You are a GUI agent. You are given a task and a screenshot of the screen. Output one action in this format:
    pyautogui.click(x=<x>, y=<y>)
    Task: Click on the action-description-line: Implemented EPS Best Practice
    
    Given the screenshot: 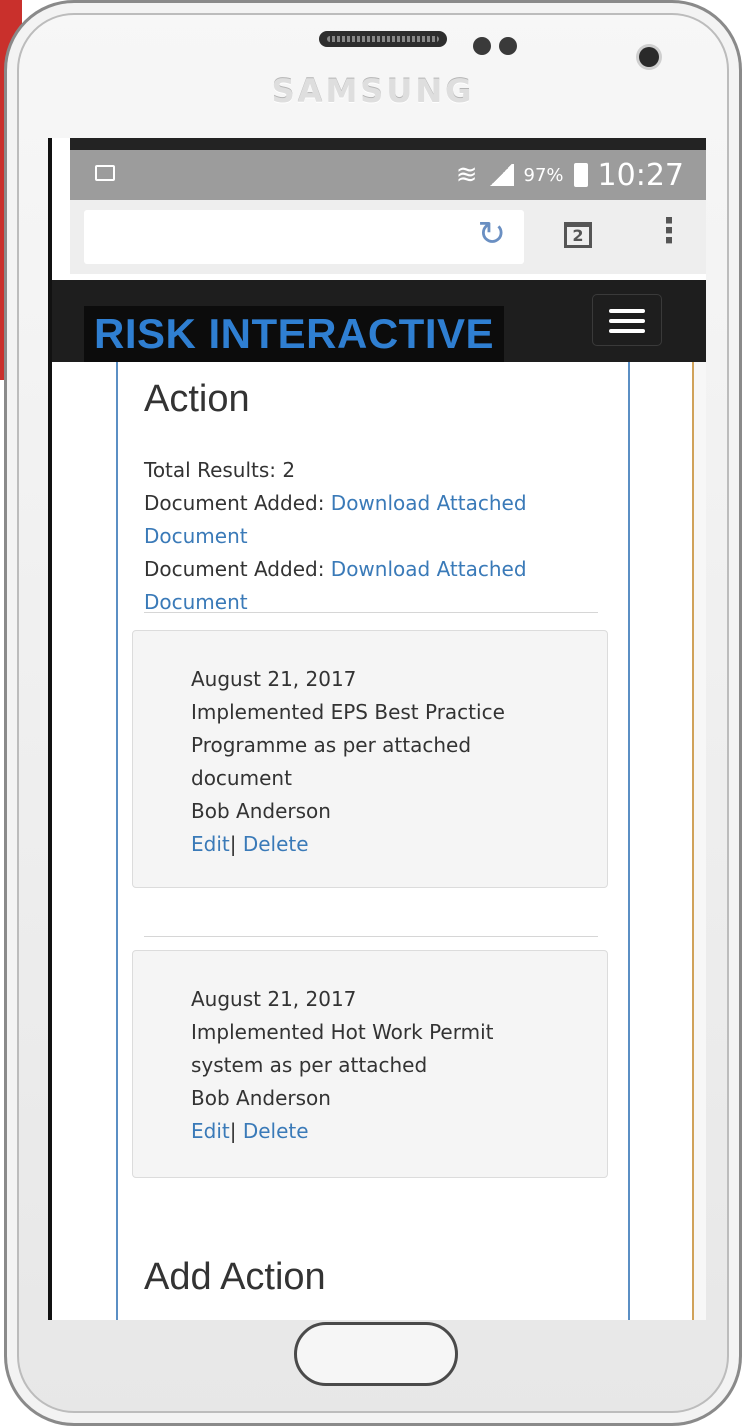 What is the action you would take?
    pyautogui.click(x=348, y=712)
    